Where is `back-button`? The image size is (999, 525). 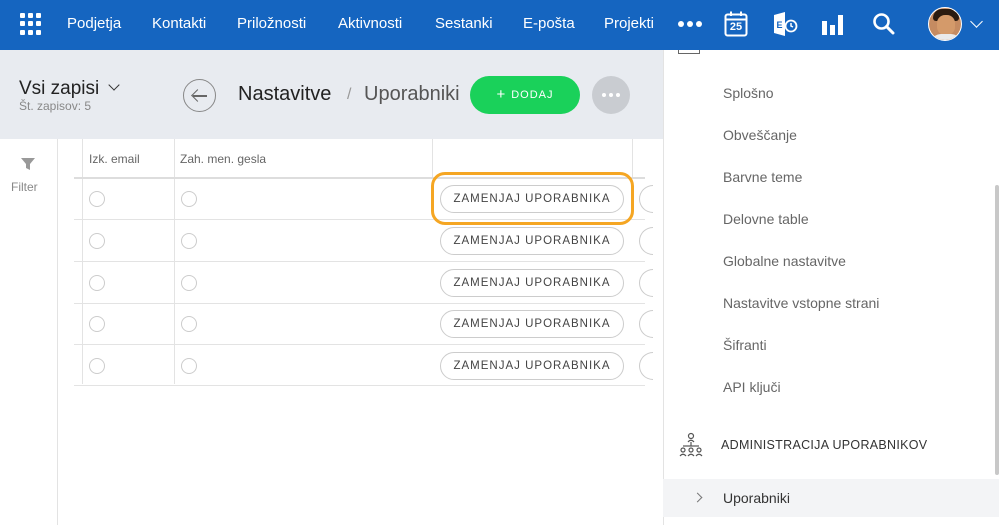 back-button is located at coordinates (199, 95).